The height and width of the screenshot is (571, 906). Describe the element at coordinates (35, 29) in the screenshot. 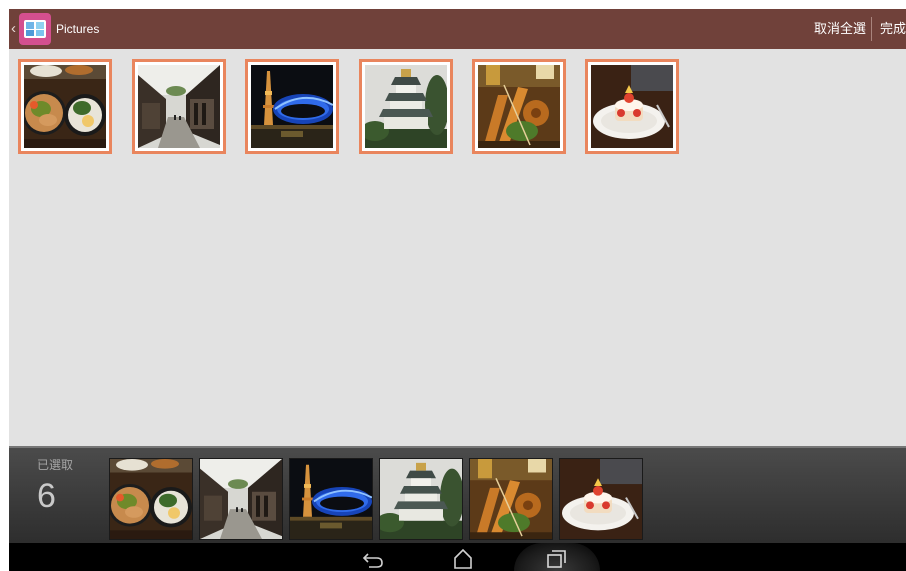

I see `gallery-app-icon` at that location.